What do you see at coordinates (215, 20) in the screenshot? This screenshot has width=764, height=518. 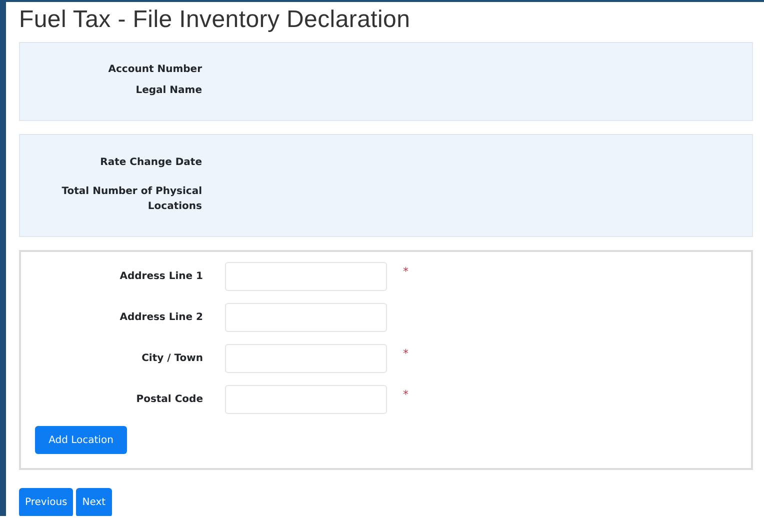 I see `page-title: Fuel Tax - File Inventory Declaration` at bounding box center [215, 20].